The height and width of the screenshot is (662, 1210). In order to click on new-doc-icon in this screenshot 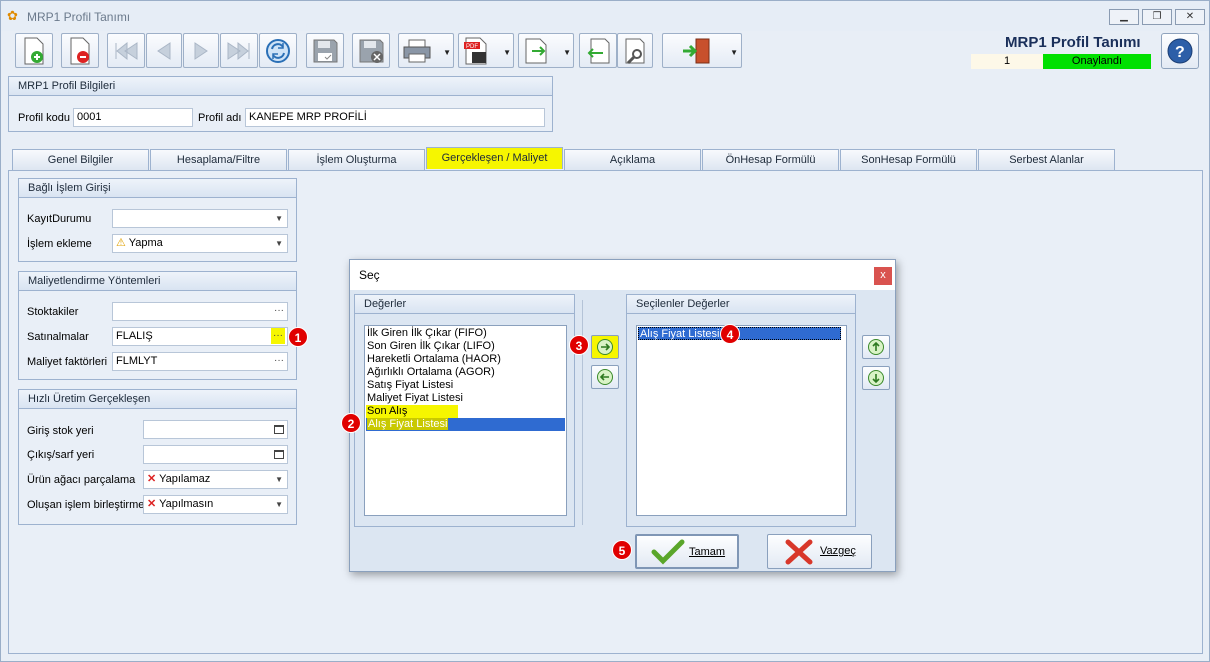, I will do `click(34, 50)`.